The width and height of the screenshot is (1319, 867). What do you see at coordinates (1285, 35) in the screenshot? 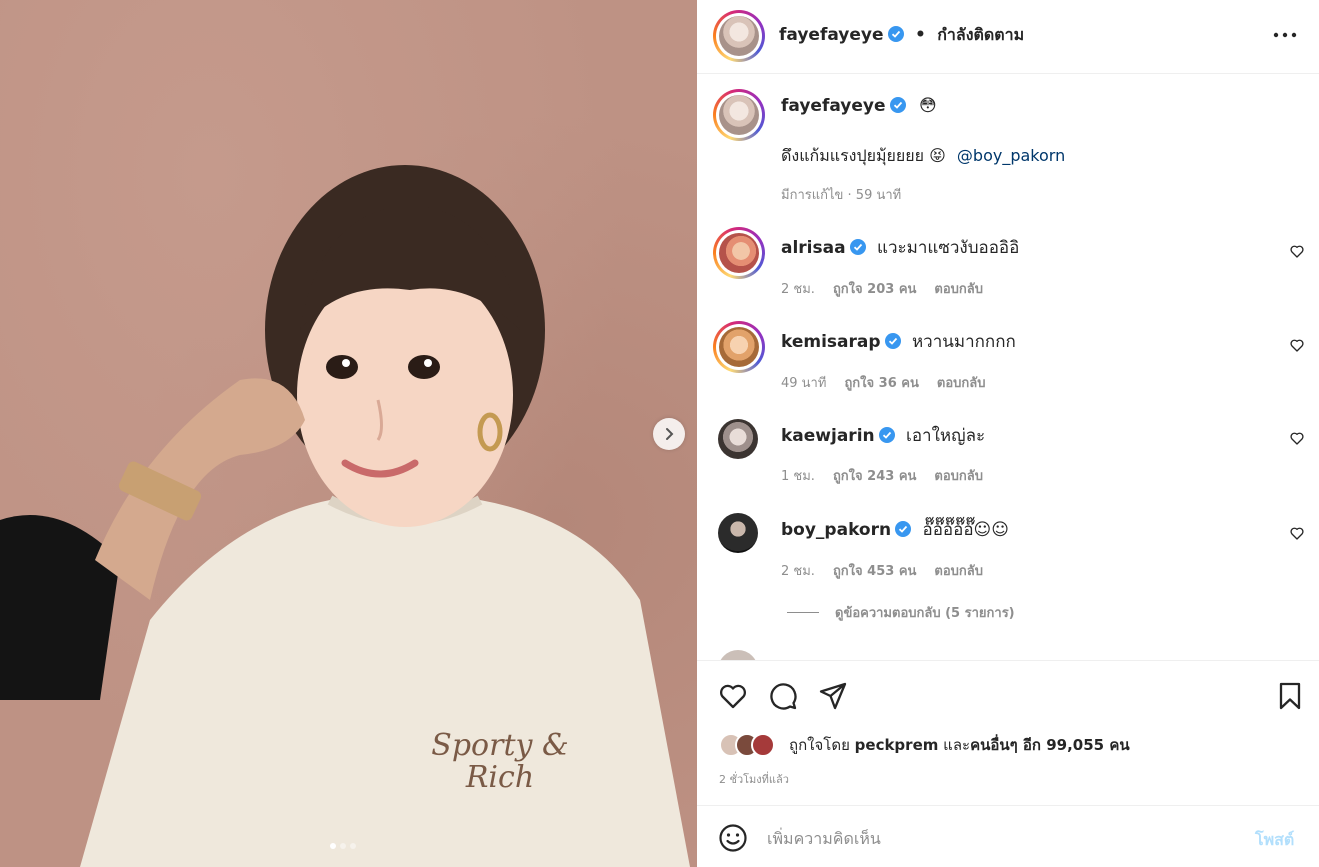
I see `more-options-icon` at bounding box center [1285, 35].